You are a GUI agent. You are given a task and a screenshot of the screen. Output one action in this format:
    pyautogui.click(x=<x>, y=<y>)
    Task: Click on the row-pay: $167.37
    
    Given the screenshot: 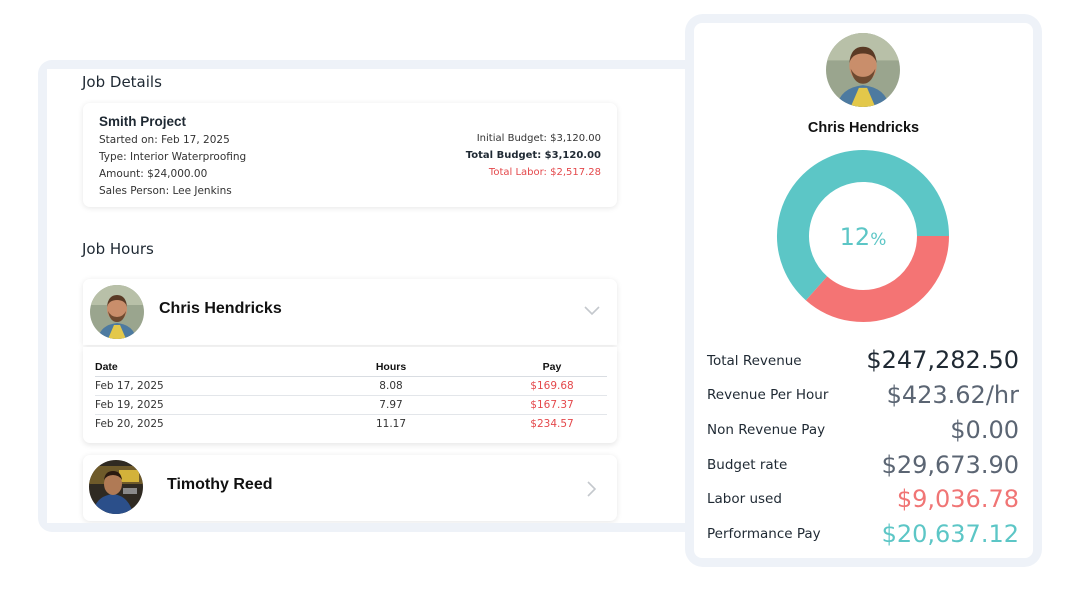 What is the action you would take?
    pyautogui.click(x=552, y=405)
    